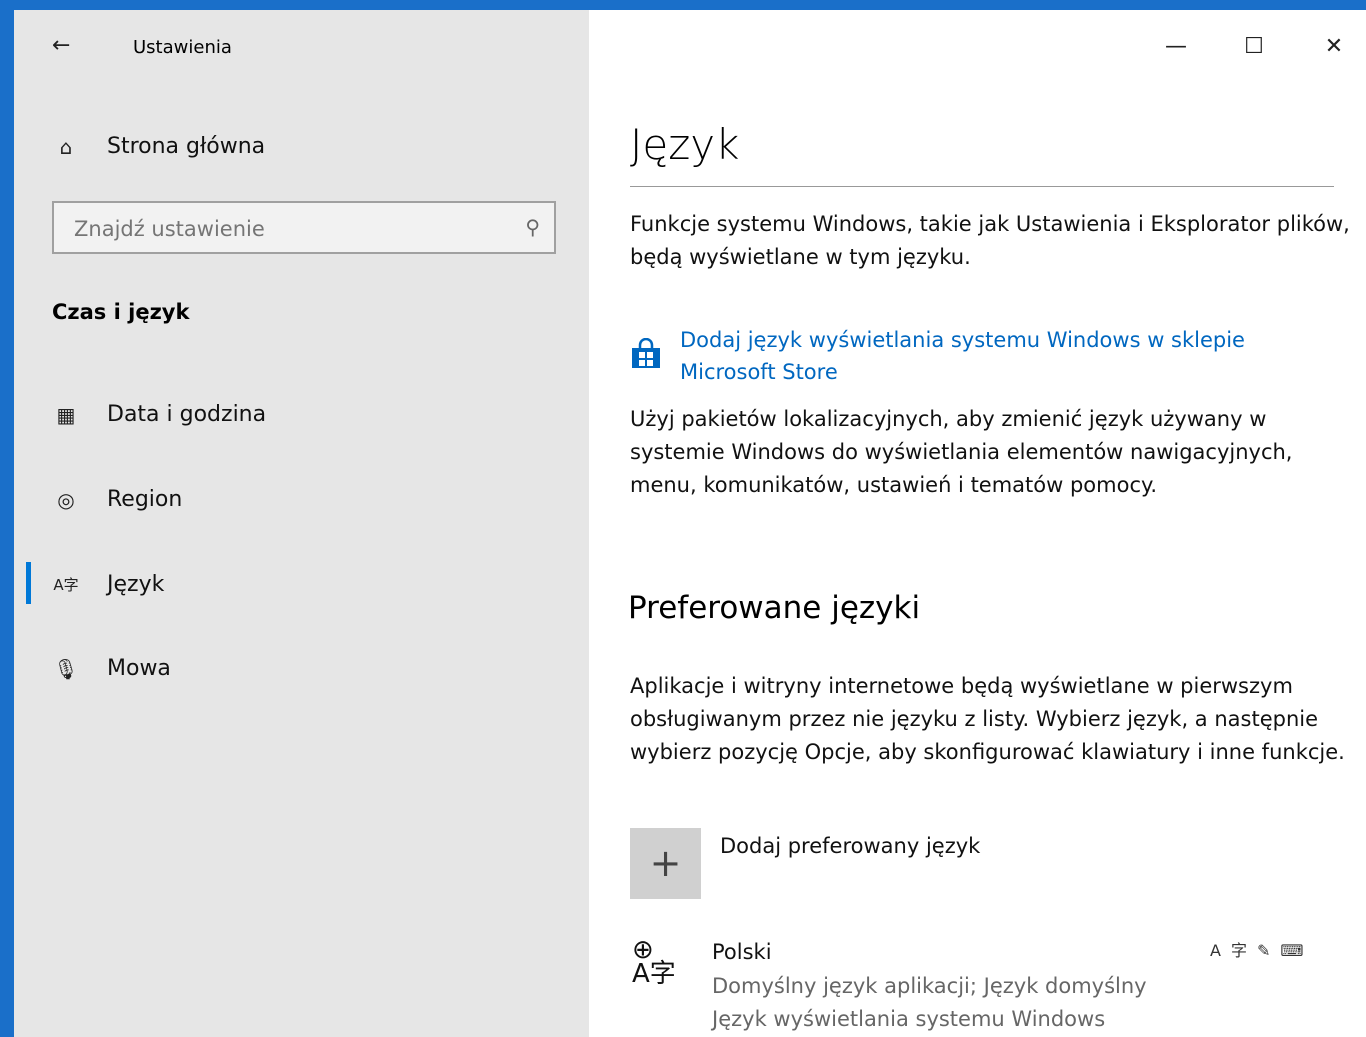 This screenshot has height=1037, width=1366. What do you see at coordinates (646, 353) in the screenshot?
I see `store-icon` at bounding box center [646, 353].